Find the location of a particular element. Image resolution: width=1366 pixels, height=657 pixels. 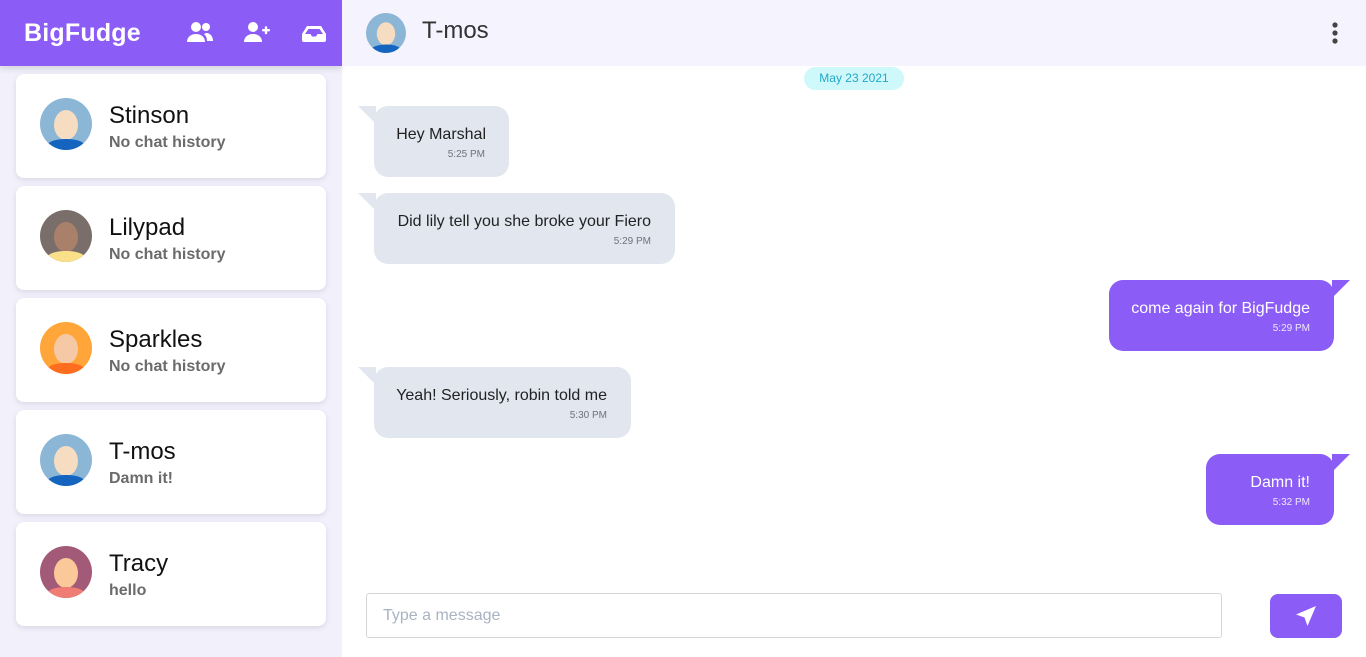

contact-item-stinson: Stinson No chat history is located at coordinates (171, 126).